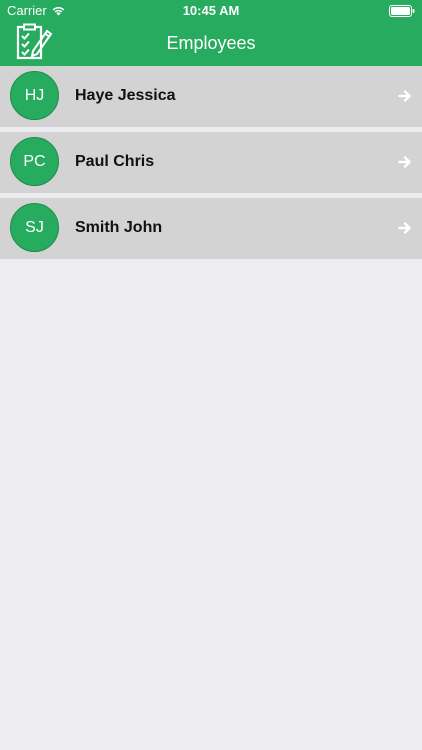  I want to click on employee-name: Haye Jessica, so click(125, 95).